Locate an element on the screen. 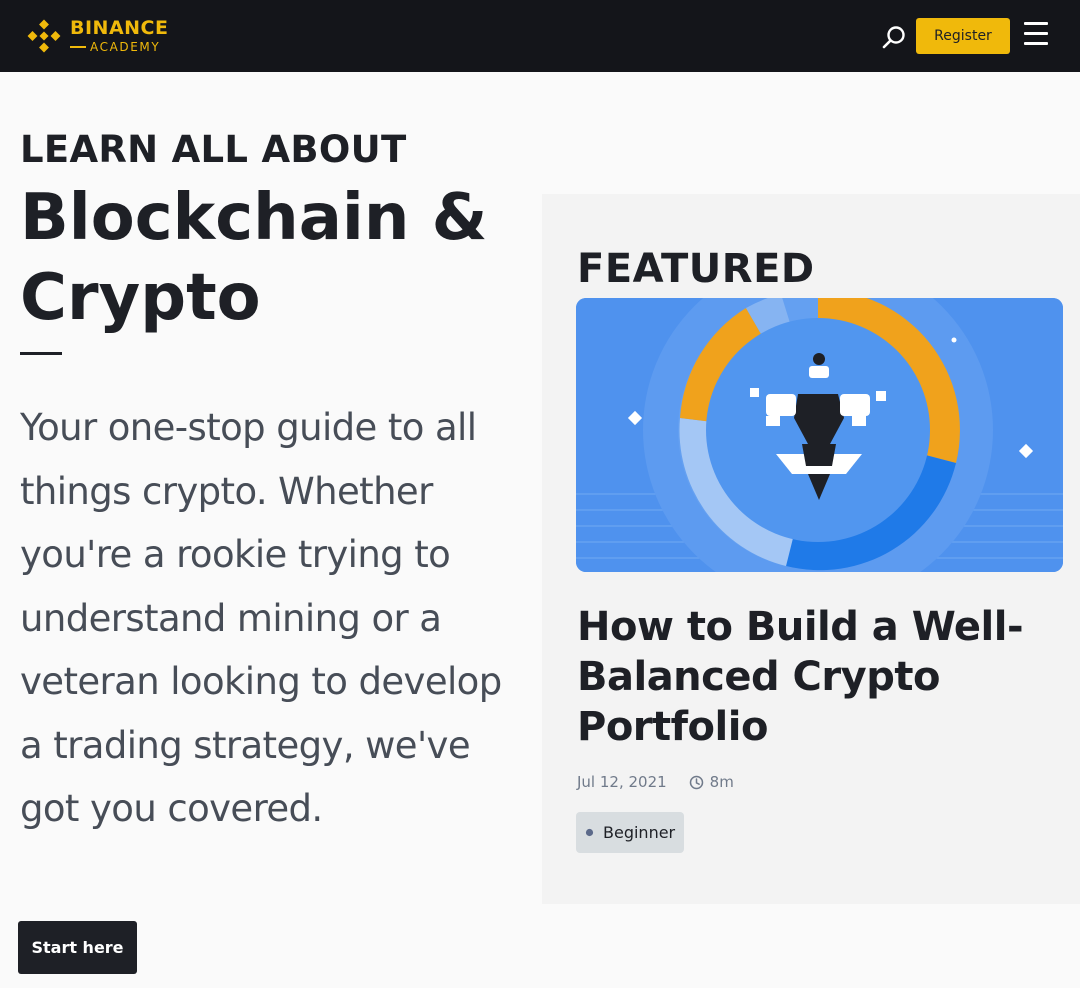 The image size is (1080, 988). article-level-badge: Beginner is located at coordinates (630, 832).